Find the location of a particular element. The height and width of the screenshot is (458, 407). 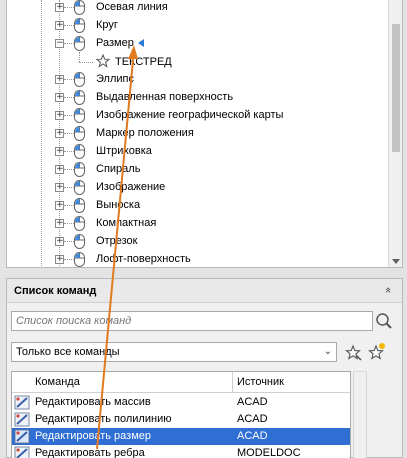

collapse-button: « is located at coordinates (388, 290).